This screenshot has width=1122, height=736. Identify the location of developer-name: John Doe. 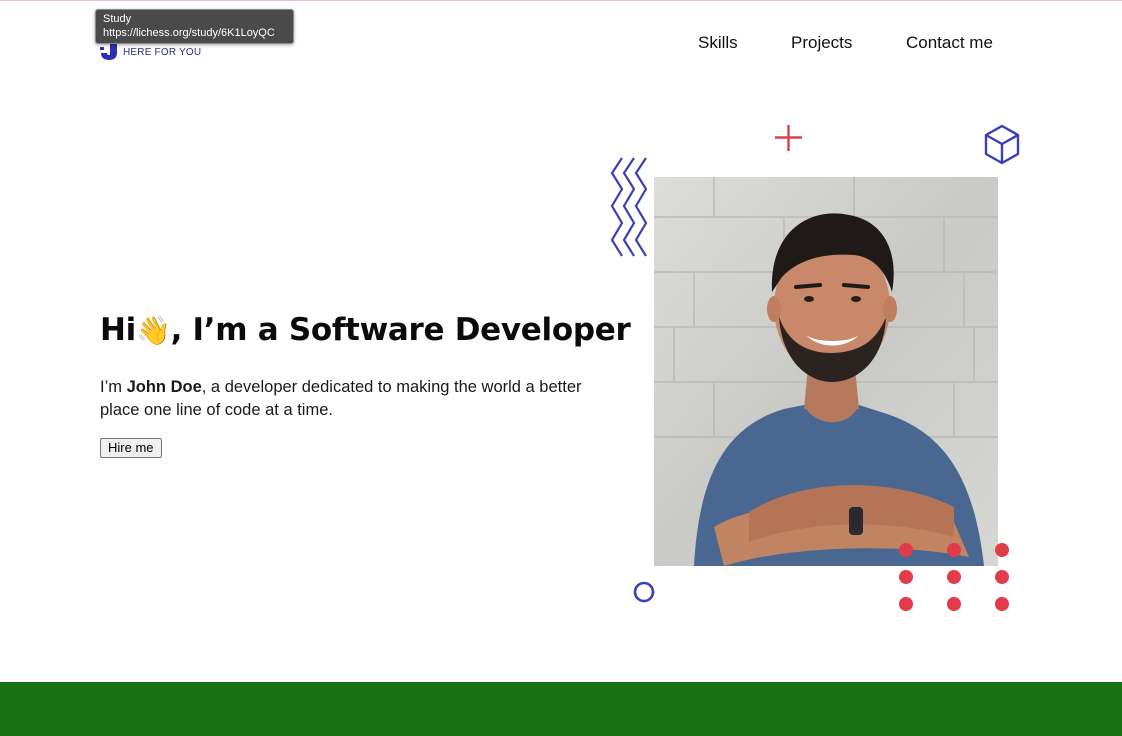
(164, 387).